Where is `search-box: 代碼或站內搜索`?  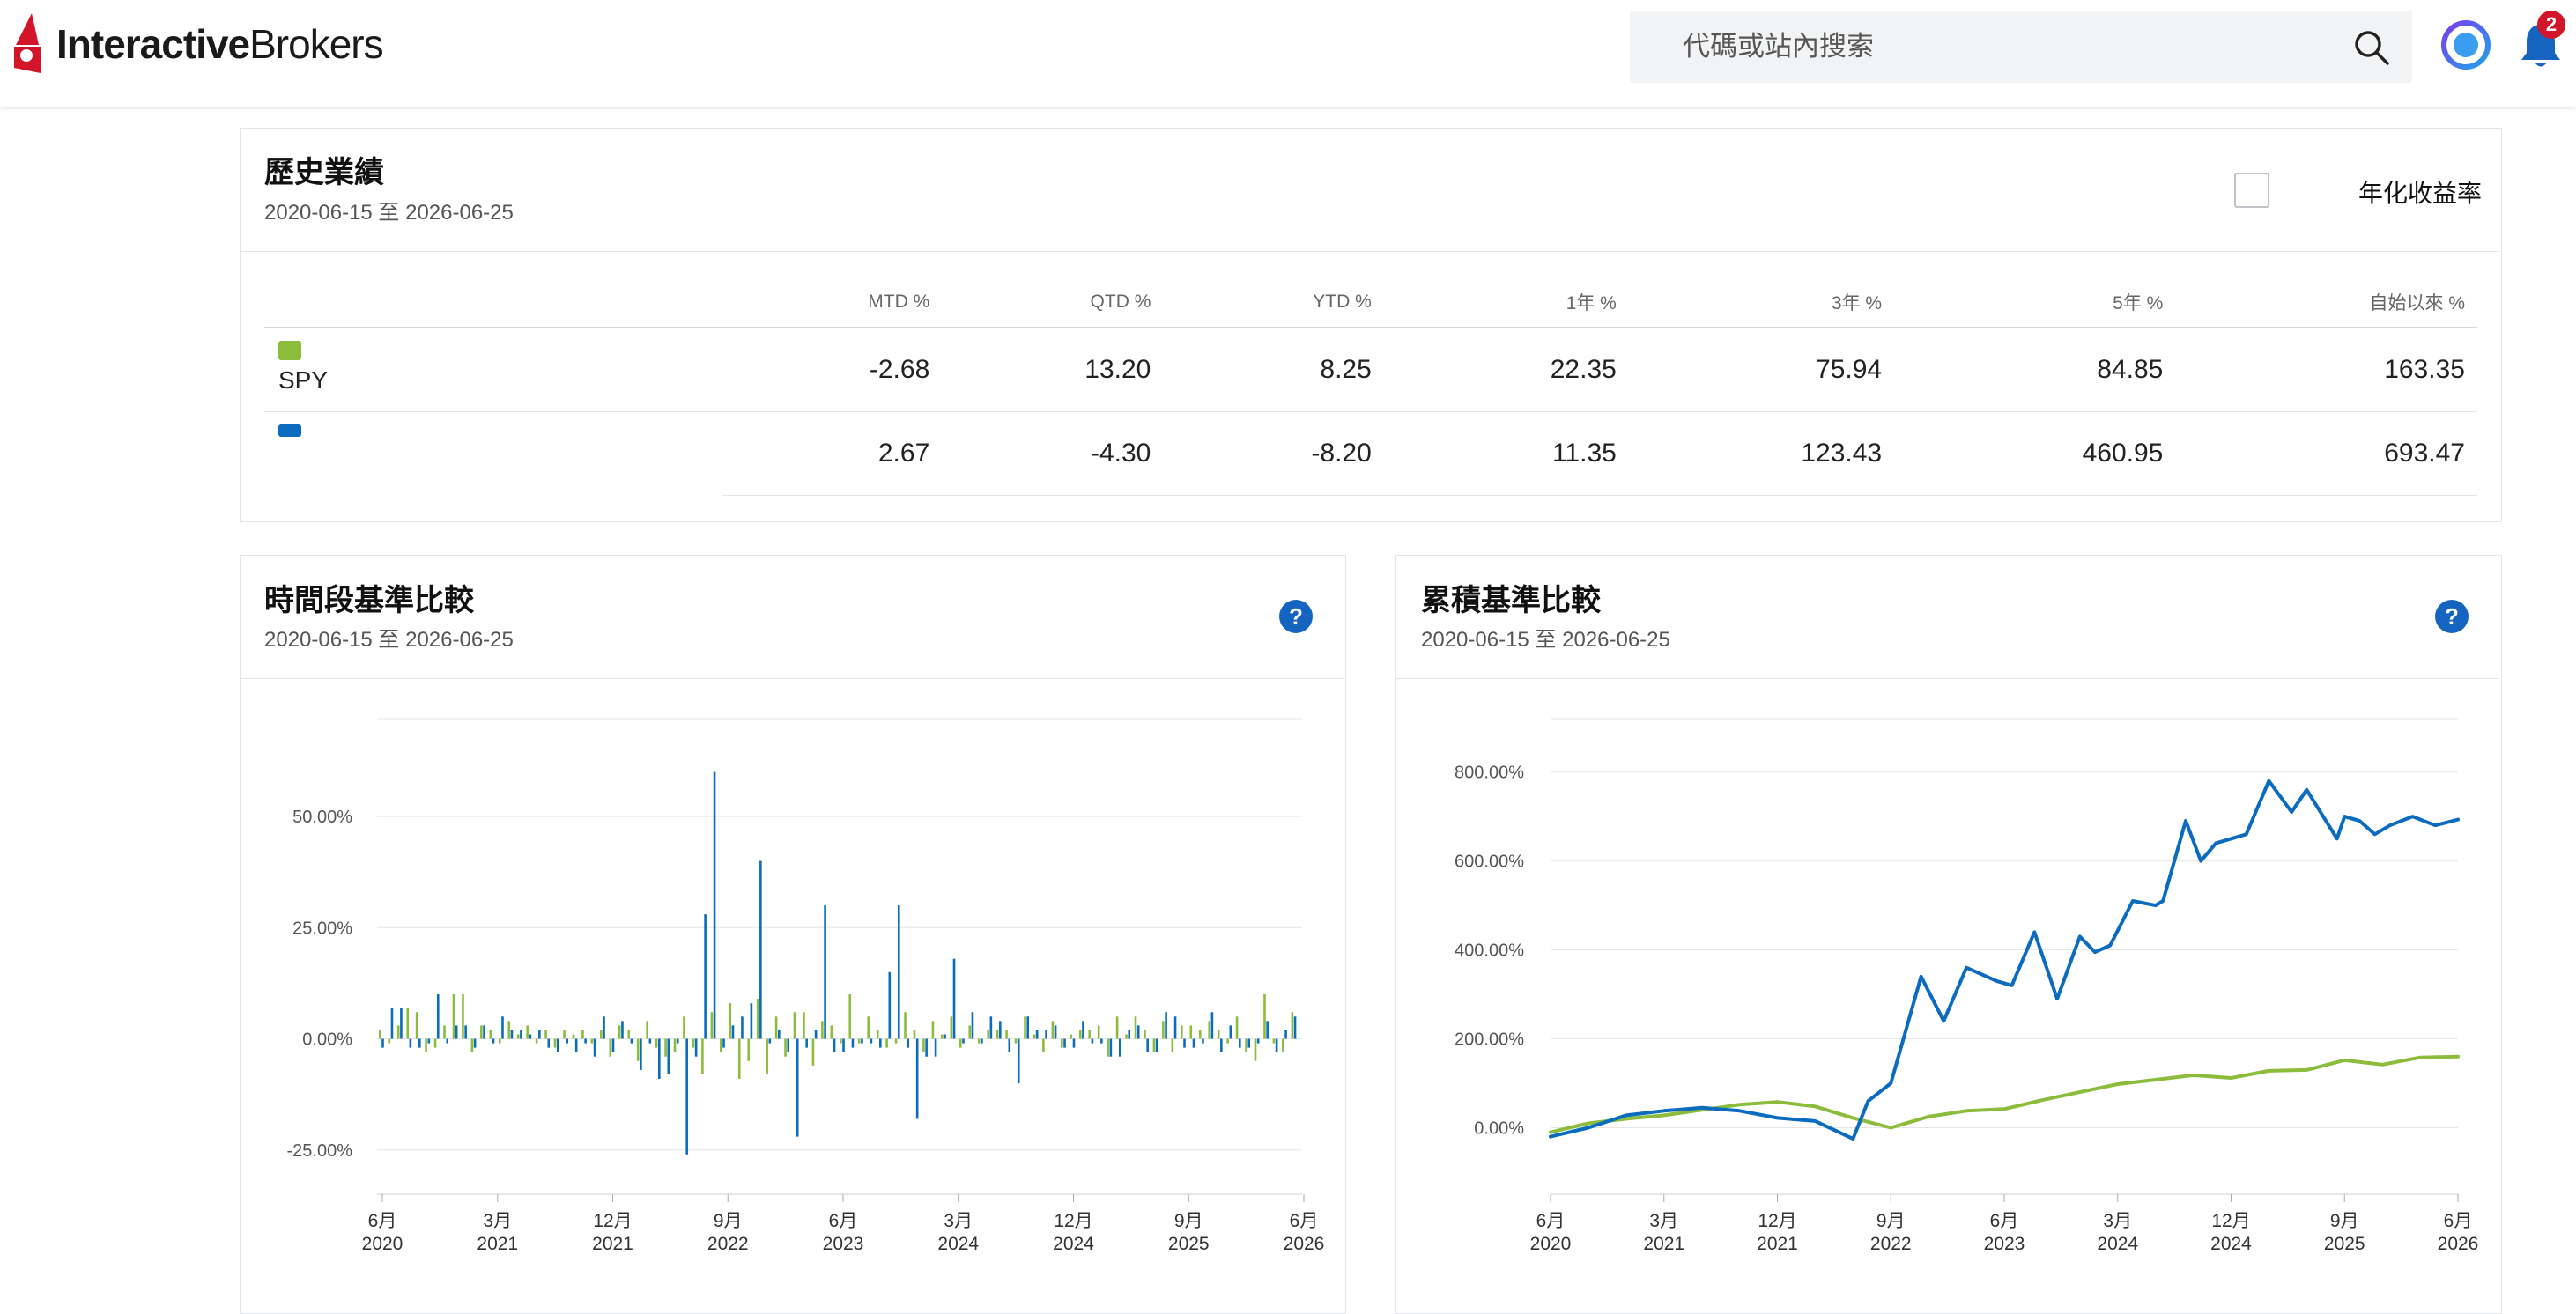
search-box: 代碼或站內搜索 is located at coordinates (2021, 47).